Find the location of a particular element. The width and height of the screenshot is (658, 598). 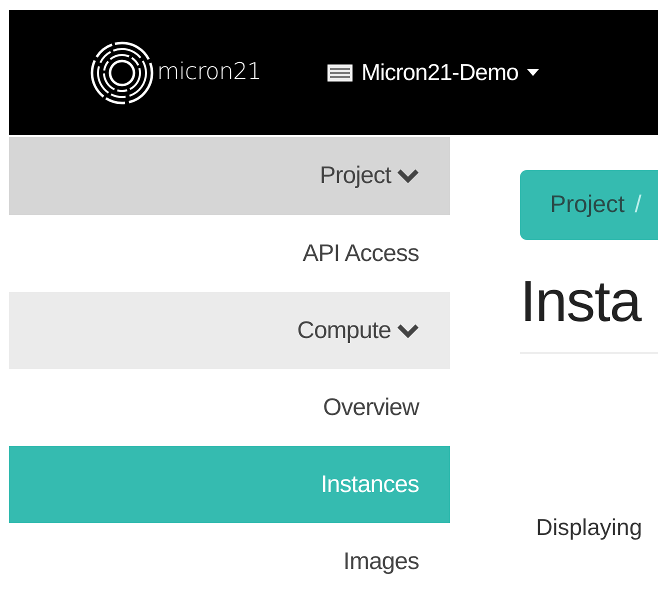

breadcrumb-link: Project is located at coordinates (587, 205).